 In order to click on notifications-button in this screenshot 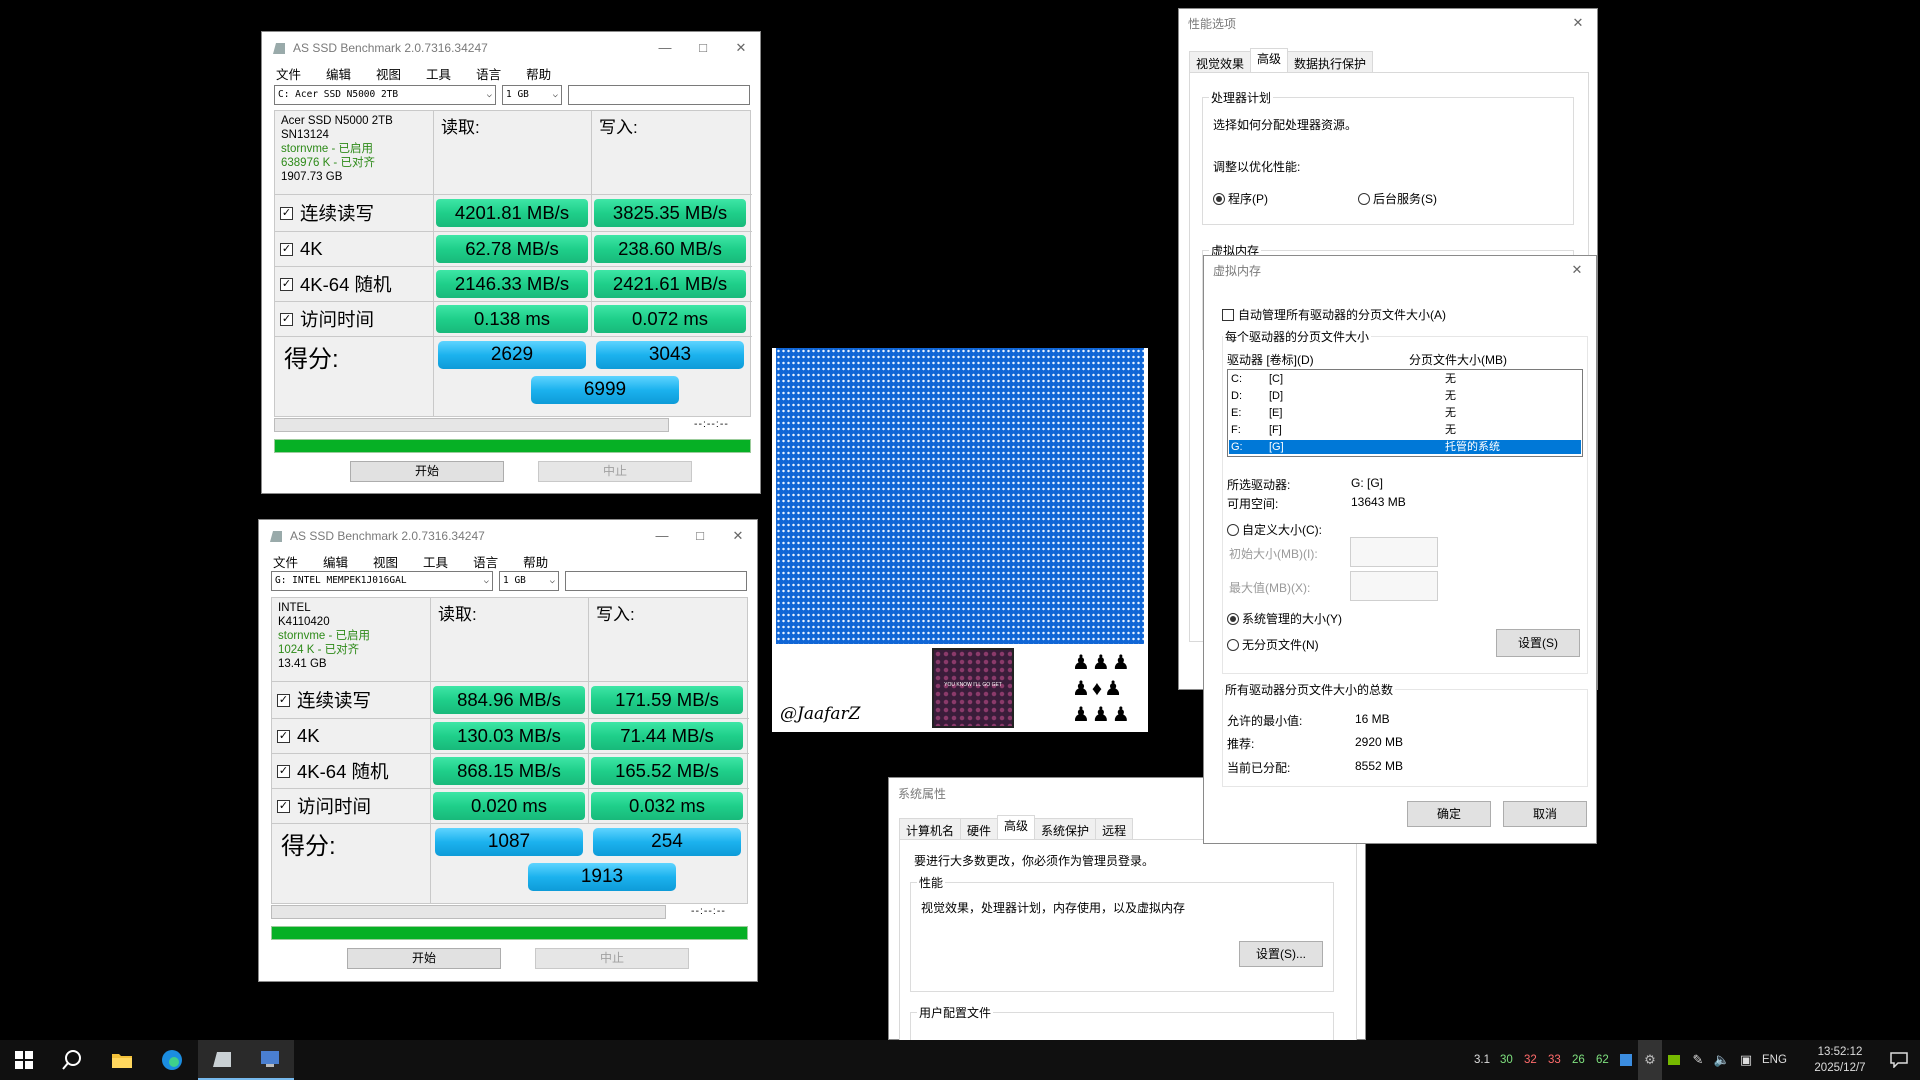, I will do `click(1899, 1060)`.